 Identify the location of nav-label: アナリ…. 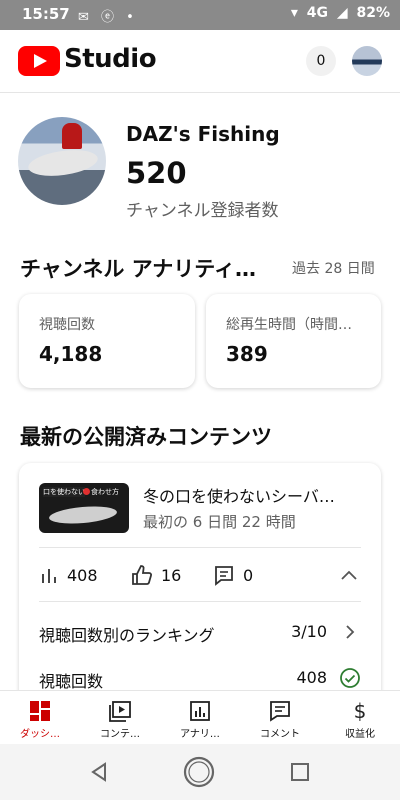
(200, 734).